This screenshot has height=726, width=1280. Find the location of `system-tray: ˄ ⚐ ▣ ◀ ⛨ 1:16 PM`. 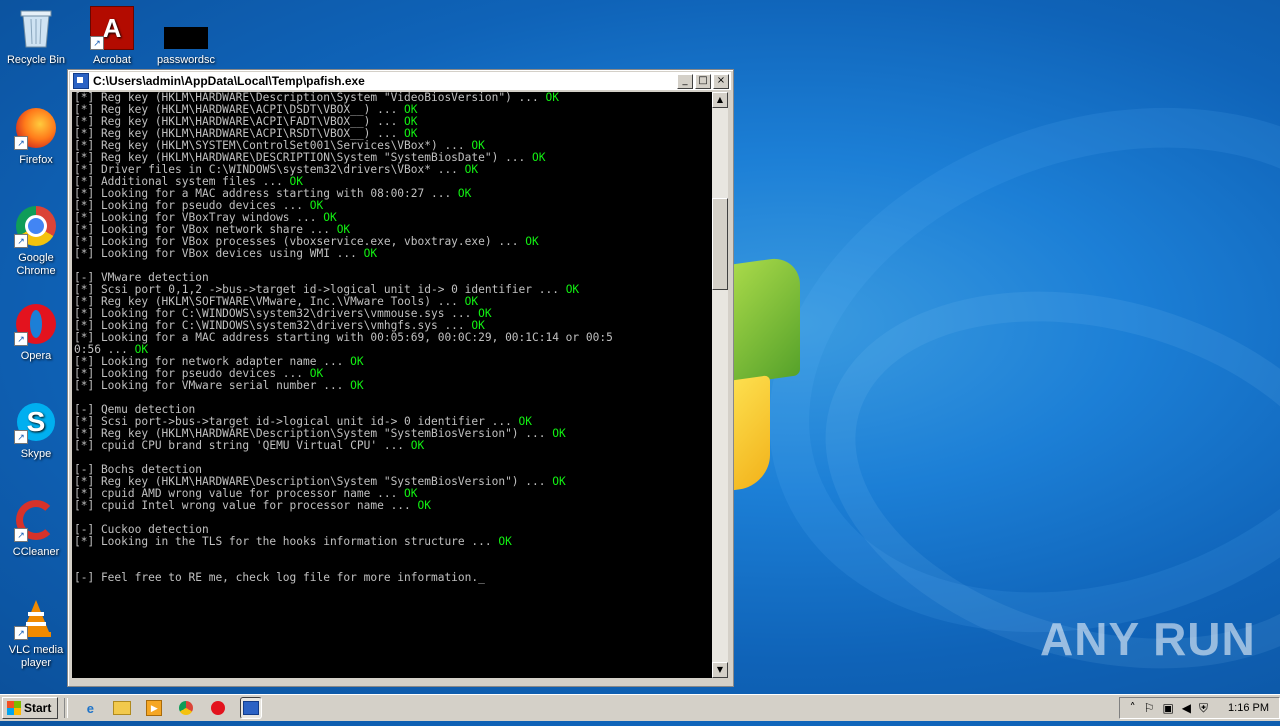

system-tray: ˄ ⚐ ▣ ◀ ⛨ 1:16 PM is located at coordinates (1199, 708).